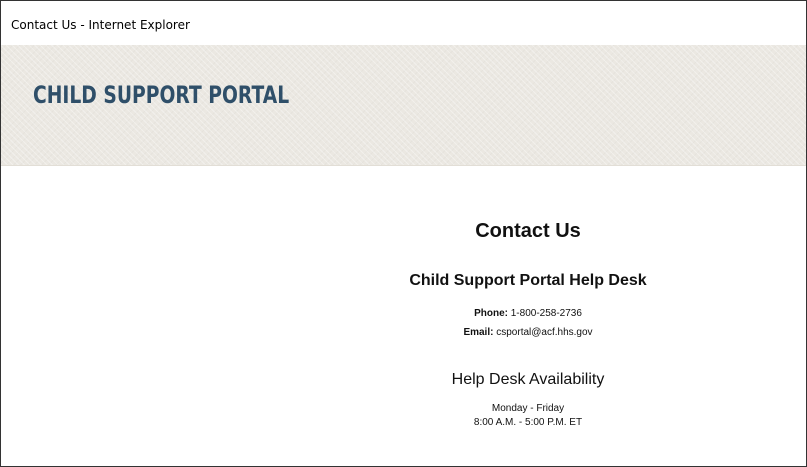  What do you see at coordinates (546, 313) in the screenshot?
I see `phone-value: 1-800-258-2736` at bounding box center [546, 313].